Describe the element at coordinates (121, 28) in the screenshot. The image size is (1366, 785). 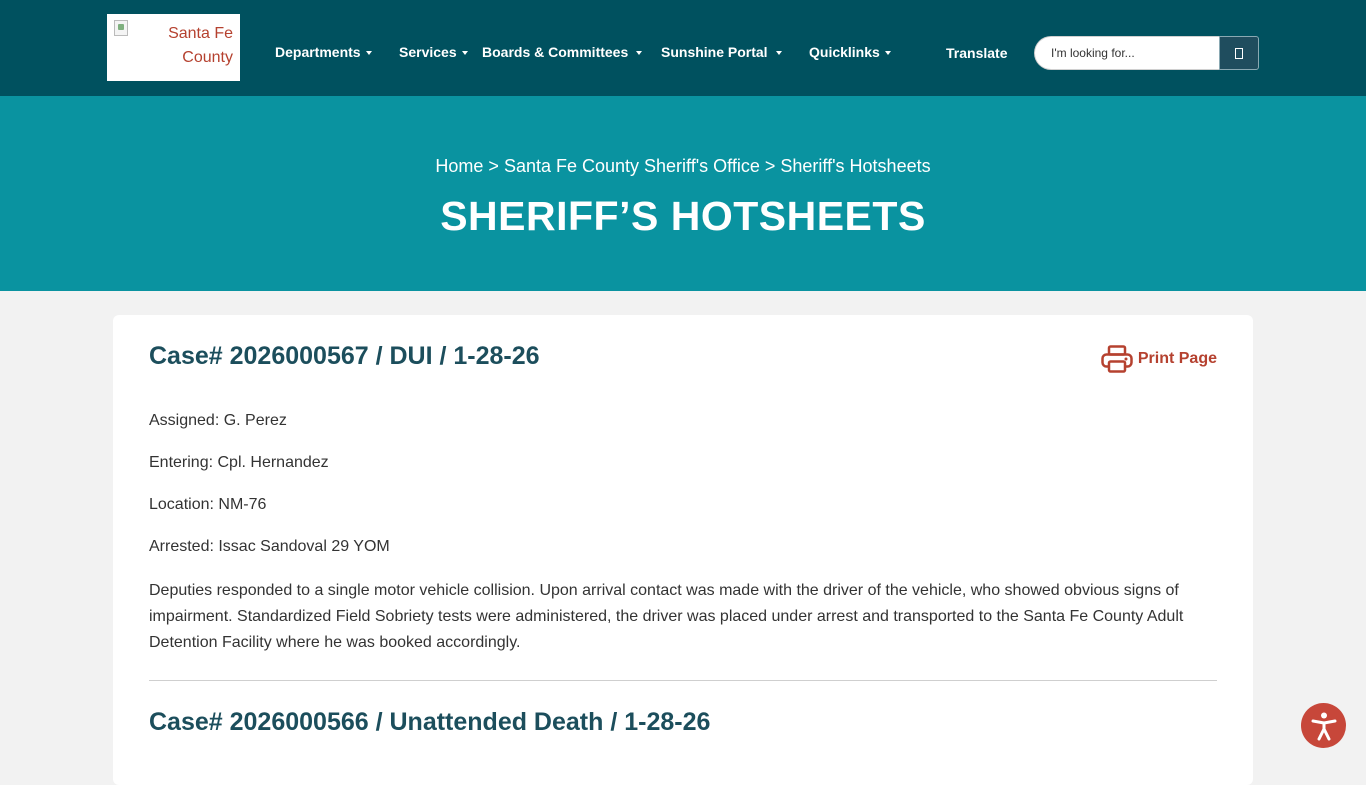
I see `broken-image-icon` at that location.